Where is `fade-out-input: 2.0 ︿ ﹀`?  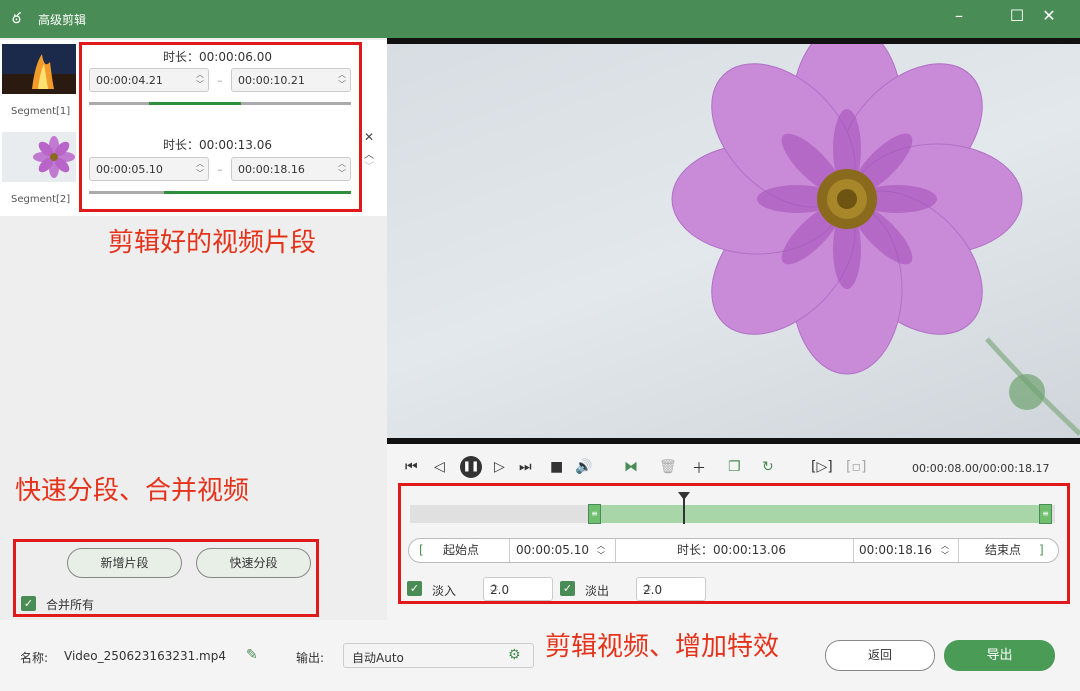 fade-out-input: 2.0 ︿ ﹀ is located at coordinates (671, 589).